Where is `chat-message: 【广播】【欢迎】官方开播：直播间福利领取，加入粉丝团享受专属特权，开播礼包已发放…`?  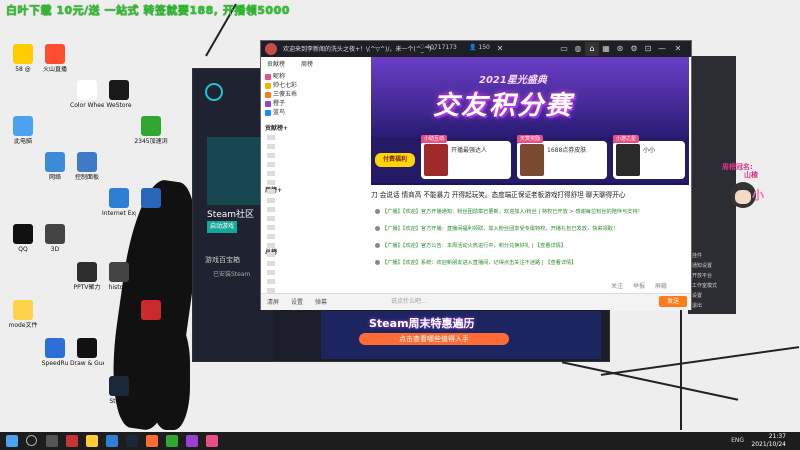
chat-message: 【广播】【欢迎】官方开播：直播间福利领取，加入粉丝团享受专属特权，开播礼包已发放… is located at coordinates (525, 229).